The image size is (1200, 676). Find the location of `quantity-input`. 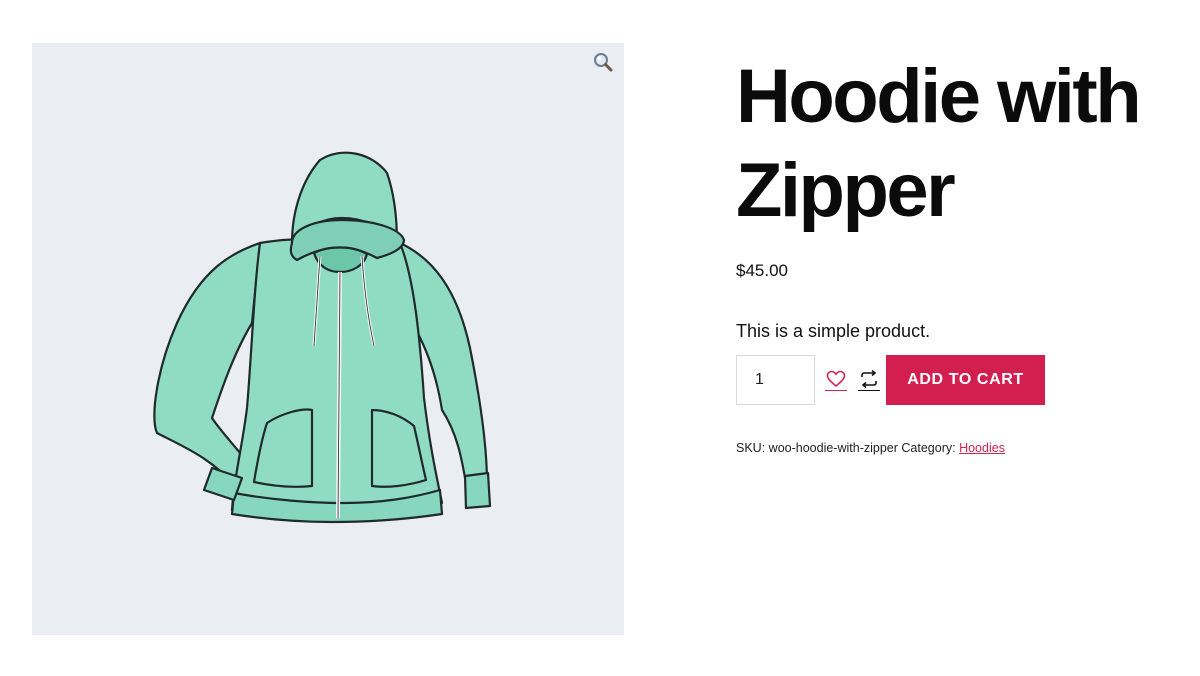

quantity-input is located at coordinates (775, 380).